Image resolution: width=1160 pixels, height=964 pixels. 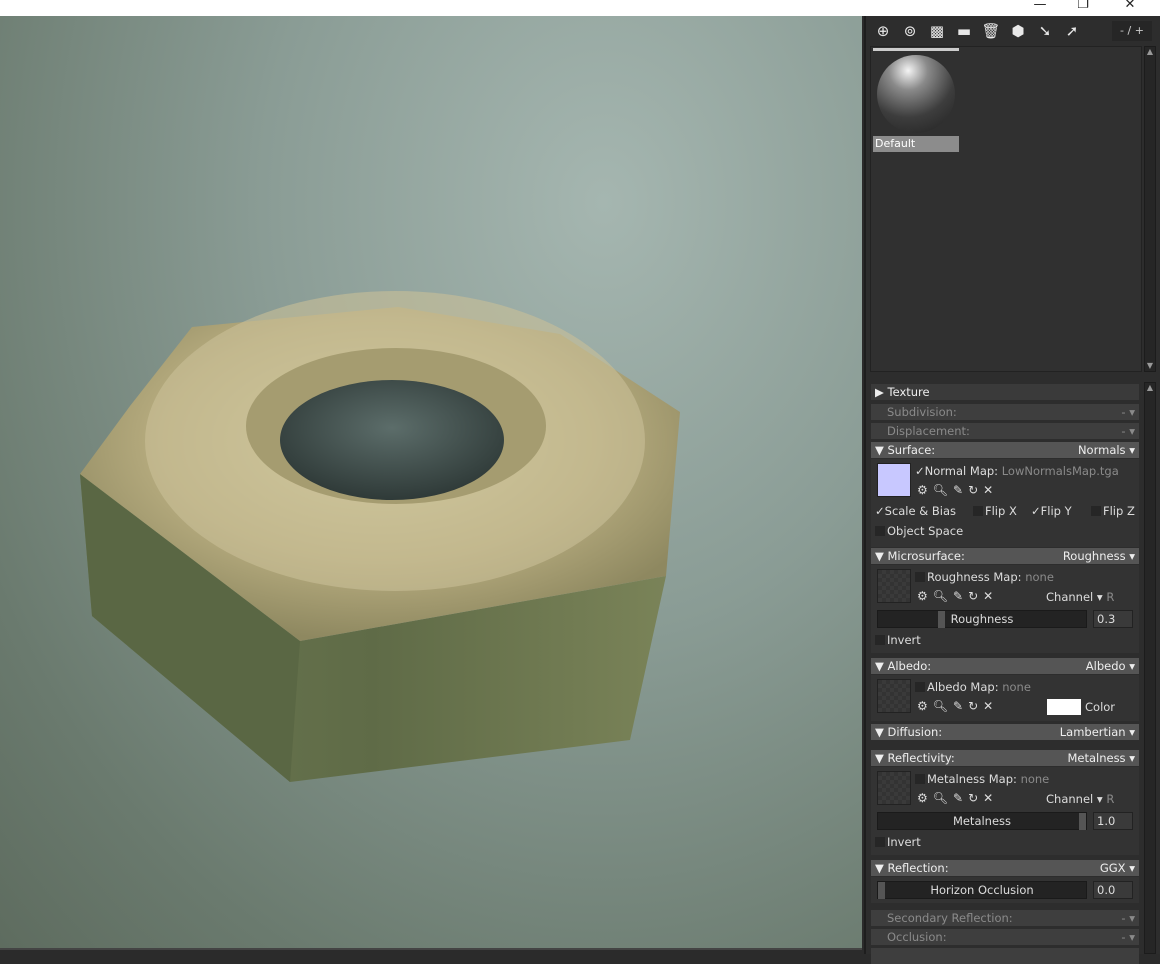 I want to click on section-emissive-partial, so click(x=1005, y=956).